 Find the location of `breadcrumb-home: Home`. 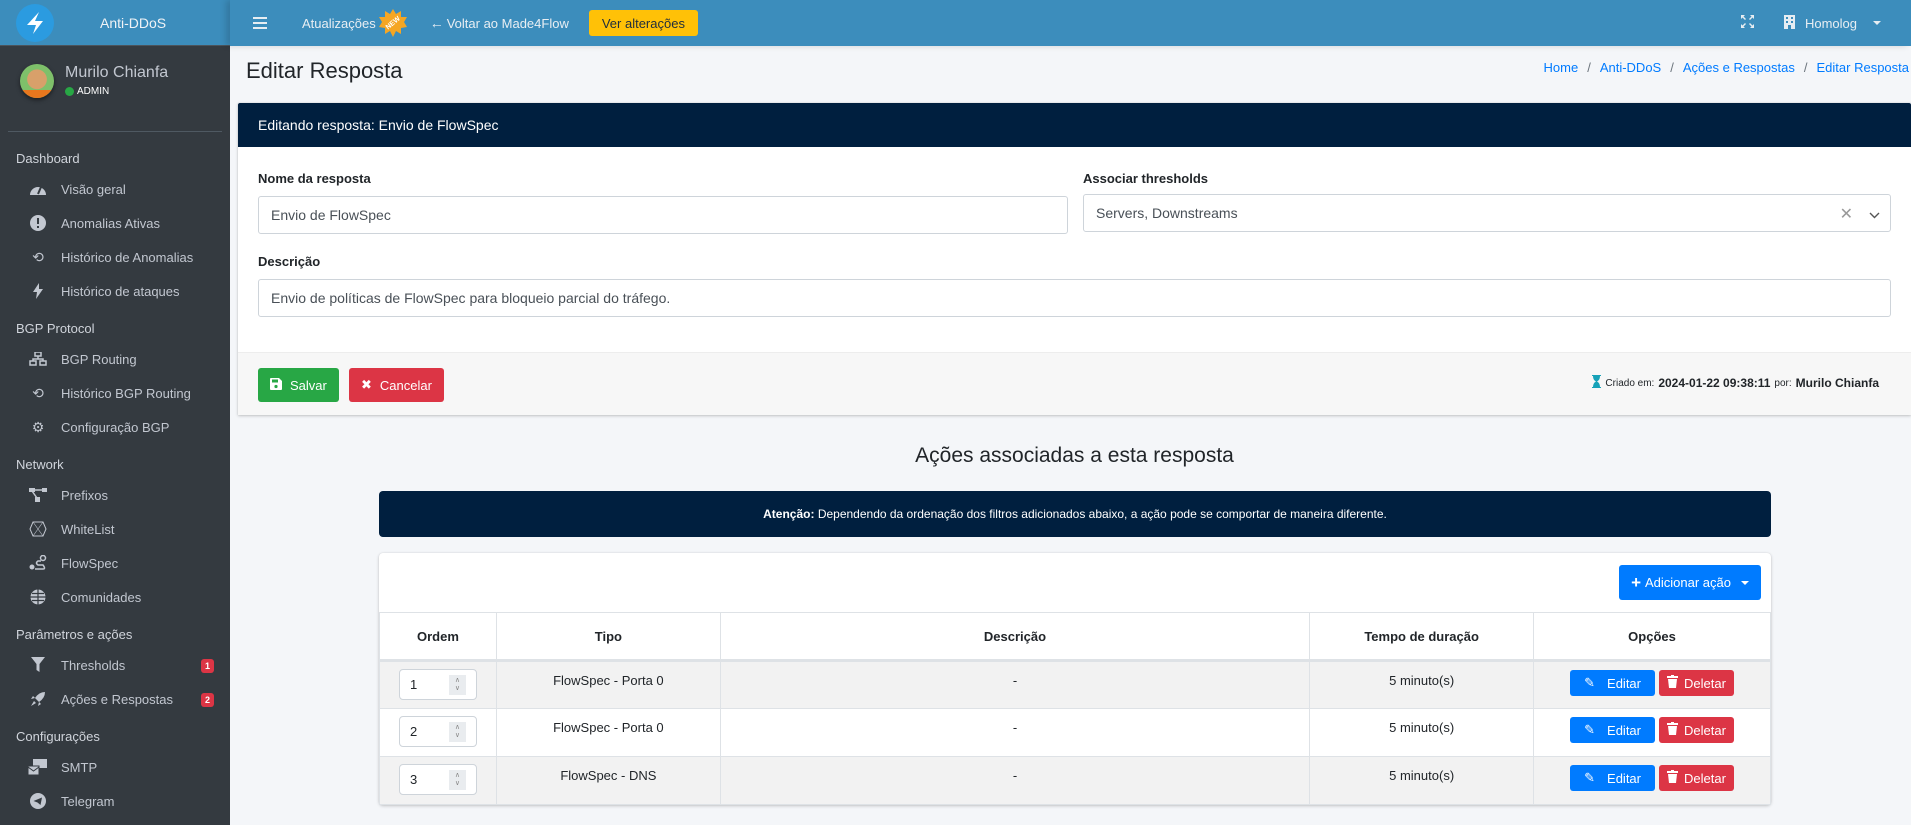

breadcrumb-home: Home is located at coordinates (1561, 67).